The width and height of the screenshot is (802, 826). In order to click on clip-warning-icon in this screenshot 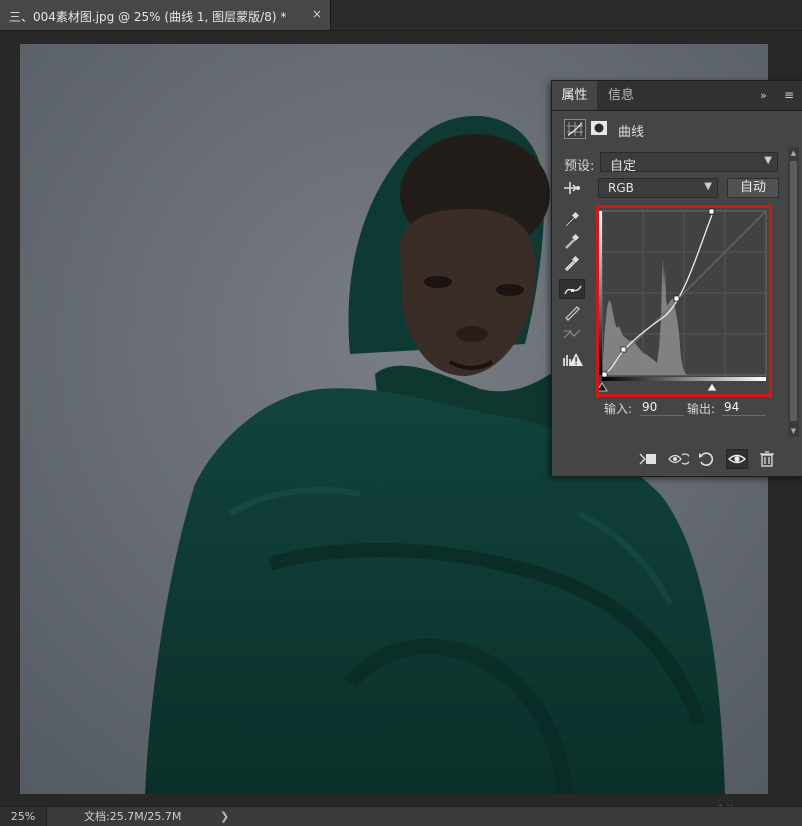, I will do `click(573, 359)`.